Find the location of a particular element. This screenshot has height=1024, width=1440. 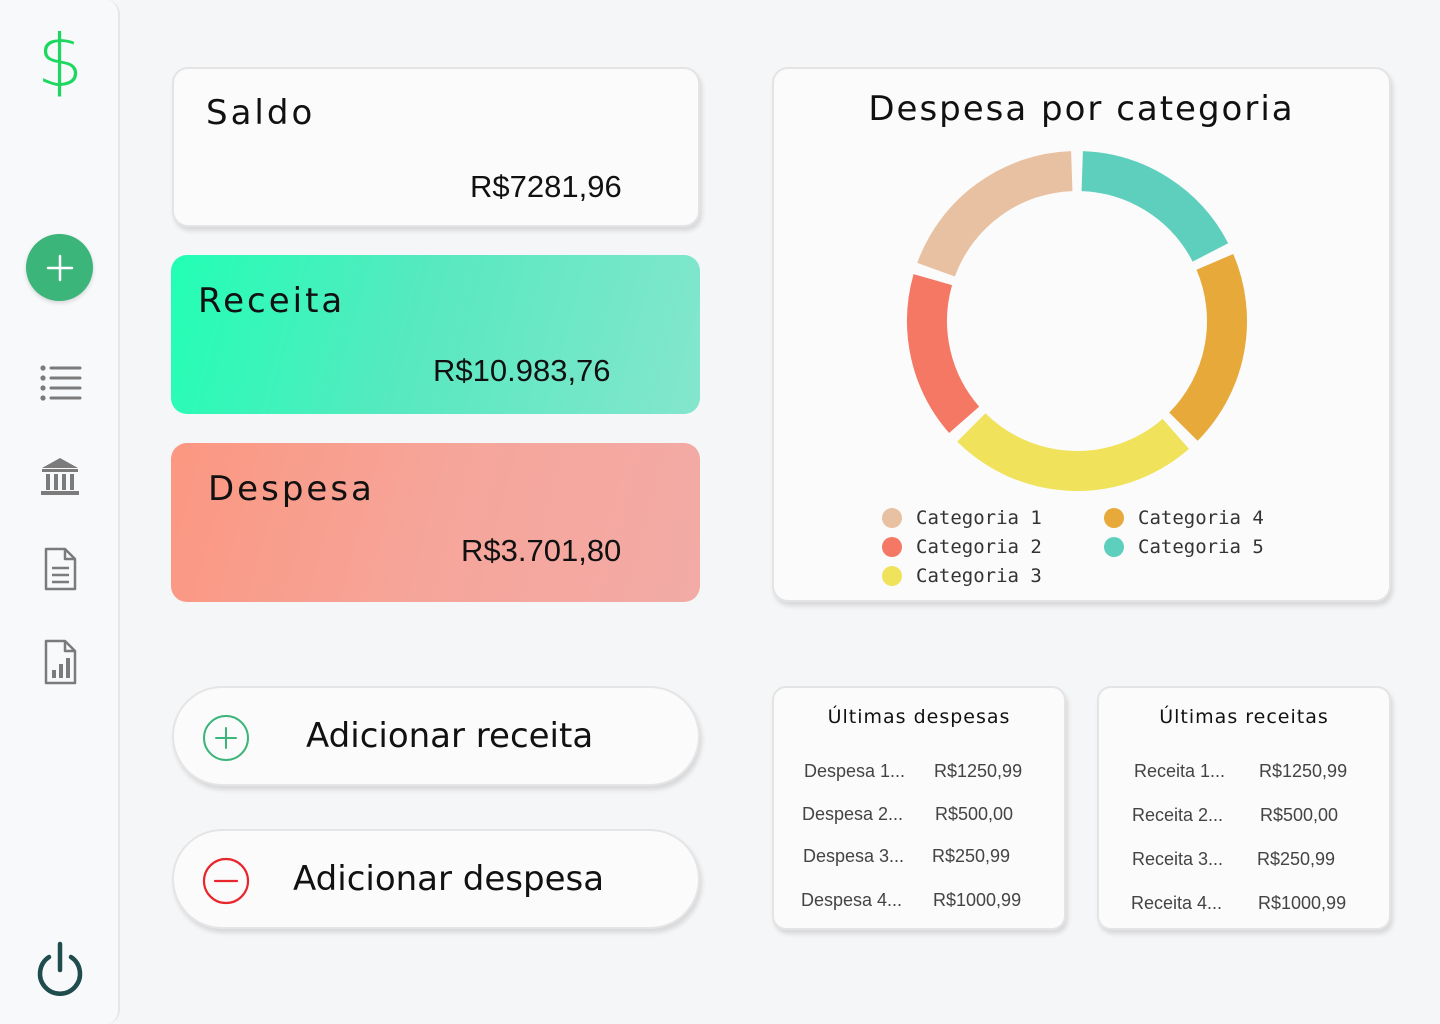

list-icon is located at coordinates (61, 383).